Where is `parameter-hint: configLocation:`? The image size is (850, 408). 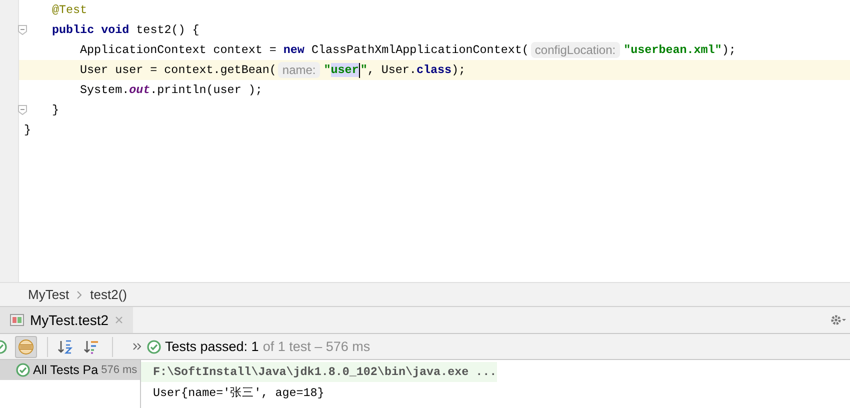
parameter-hint: configLocation: is located at coordinates (575, 50).